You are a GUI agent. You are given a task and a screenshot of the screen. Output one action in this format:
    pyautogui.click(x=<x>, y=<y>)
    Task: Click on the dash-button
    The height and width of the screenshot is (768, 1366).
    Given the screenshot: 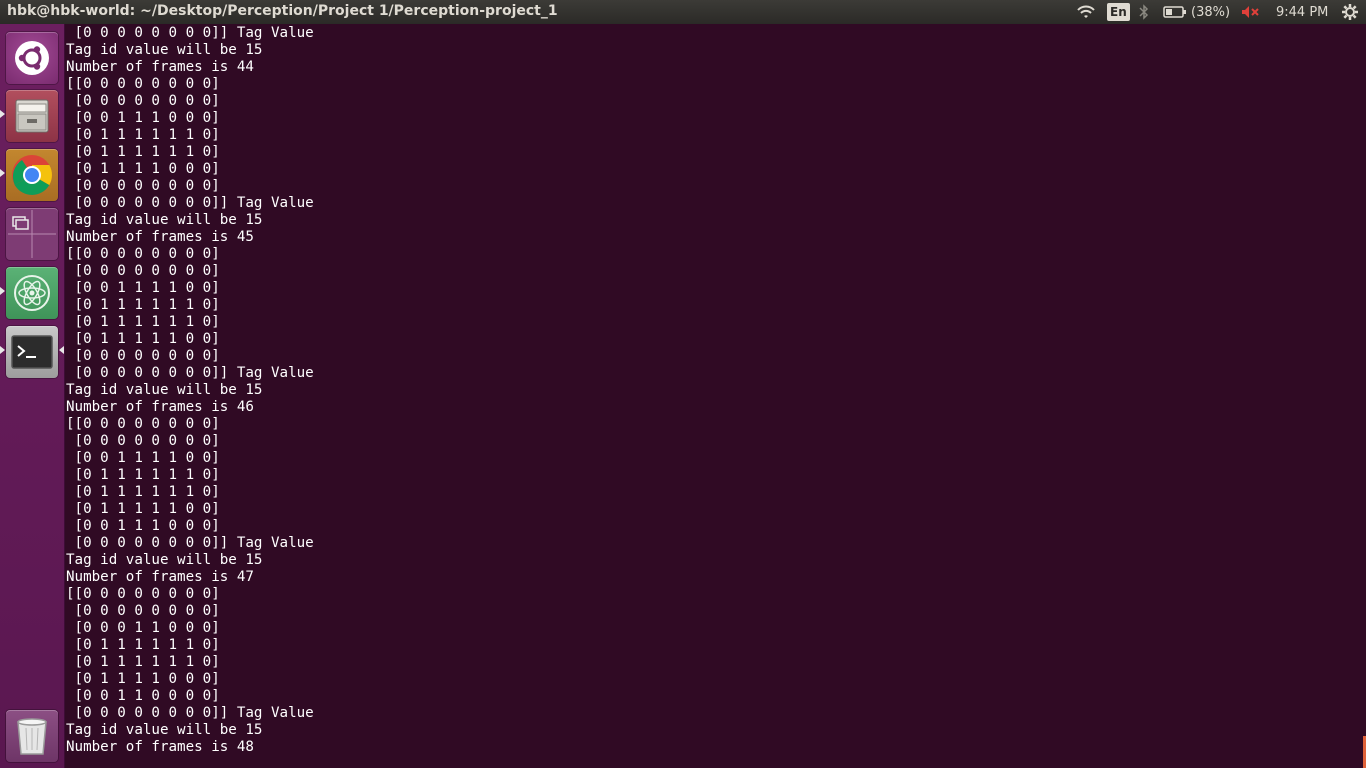 What is the action you would take?
    pyautogui.click(x=32, y=58)
    